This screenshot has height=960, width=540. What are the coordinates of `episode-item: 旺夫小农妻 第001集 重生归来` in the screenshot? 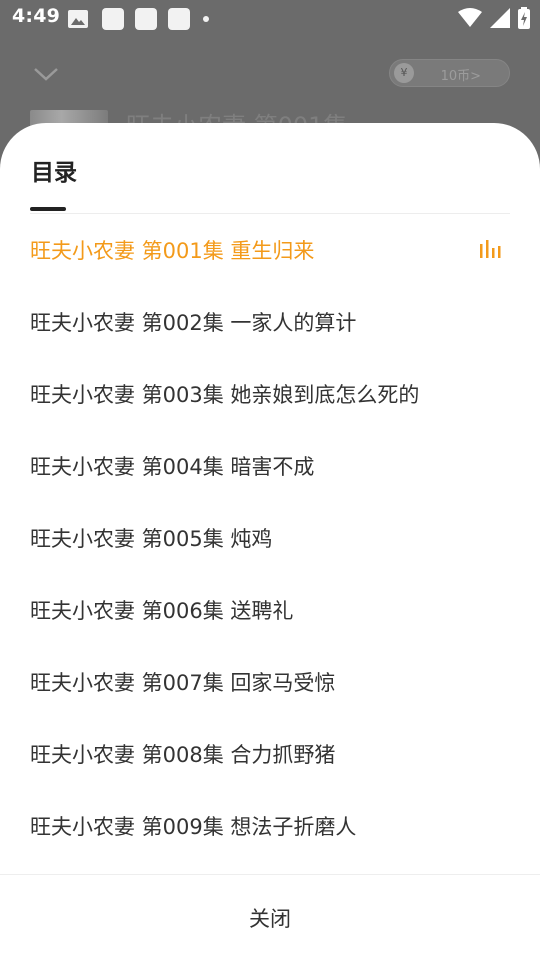 It's located at (270, 250).